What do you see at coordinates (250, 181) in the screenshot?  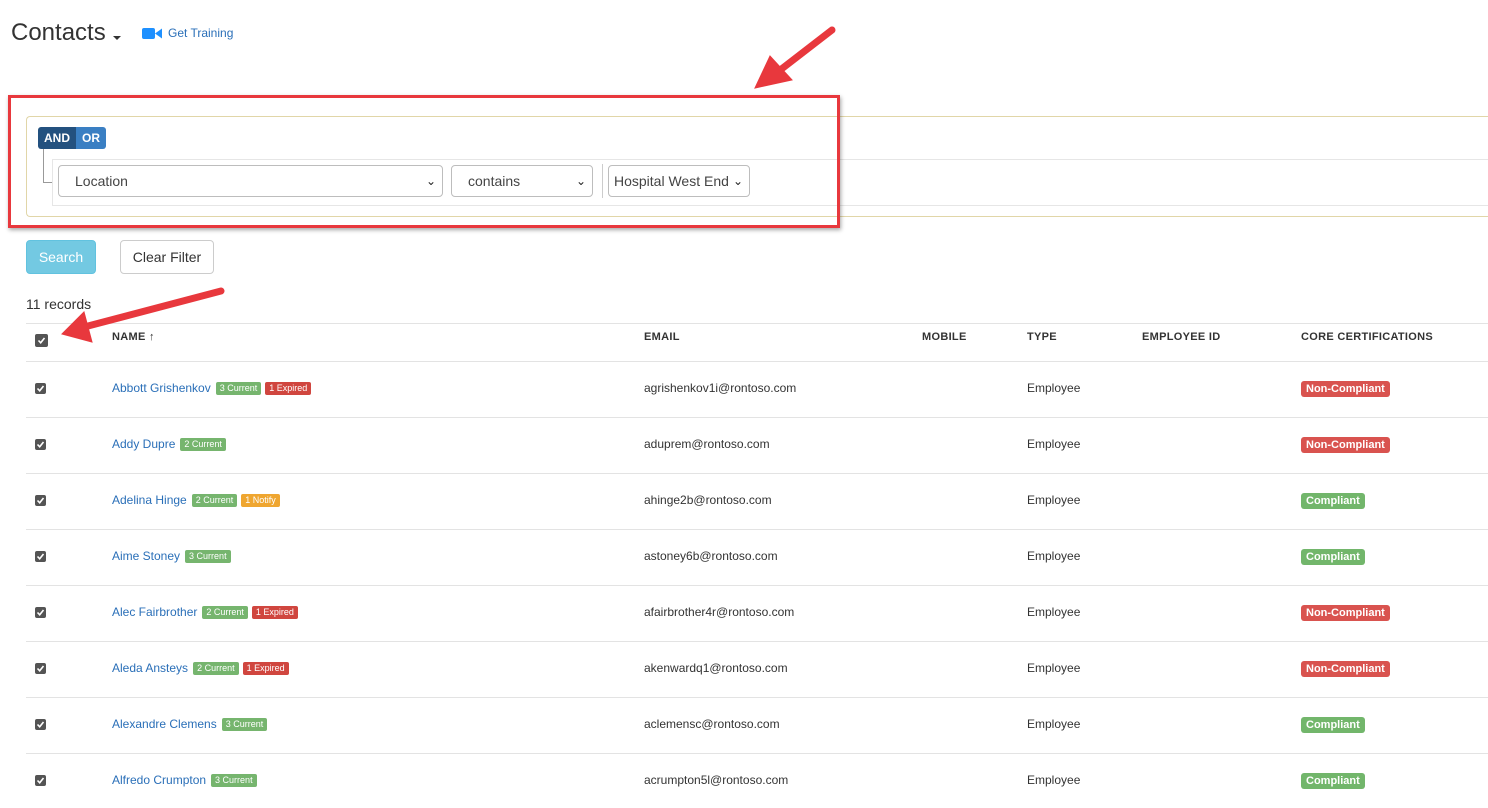 I see `field-select: Location ⌄` at bounding box center [250, 181].